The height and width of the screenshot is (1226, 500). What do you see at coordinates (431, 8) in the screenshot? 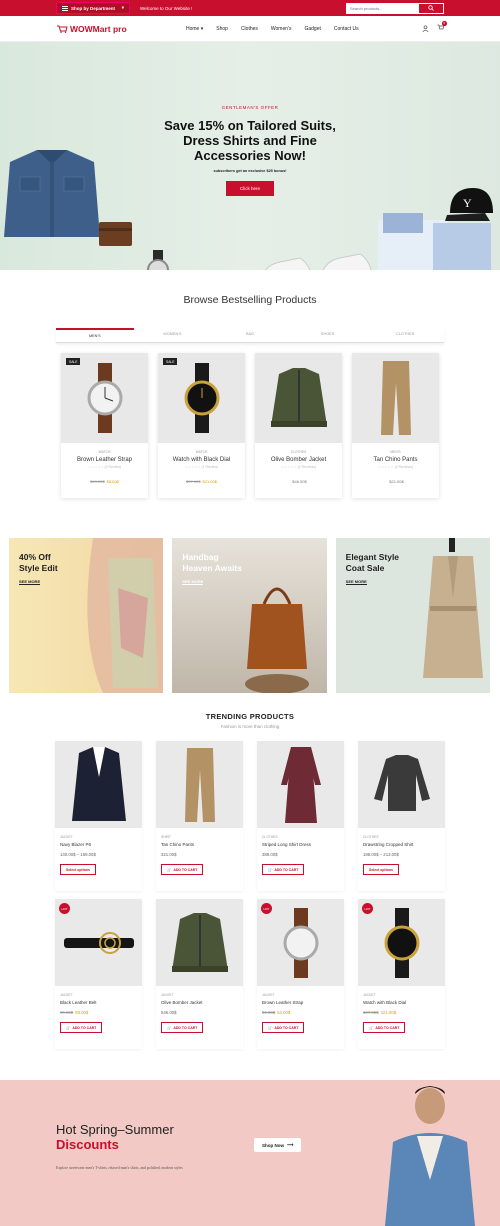
I see `search-button` at bounding box center [431, 8].